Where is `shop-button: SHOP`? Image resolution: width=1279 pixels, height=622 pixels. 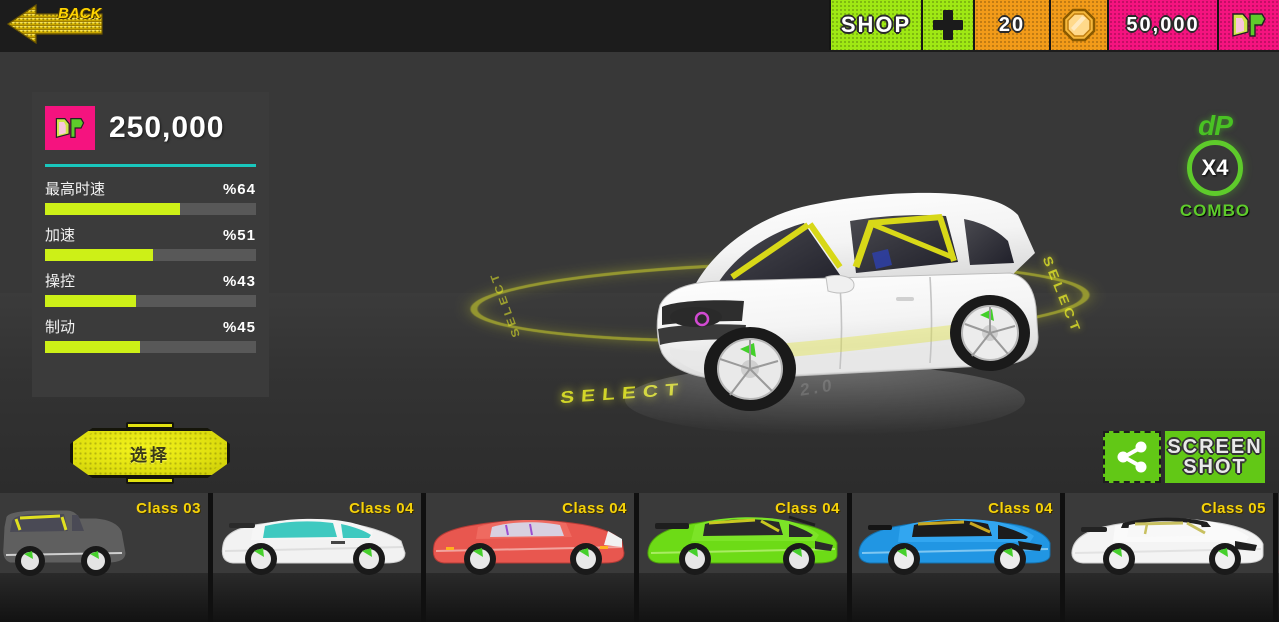 shop-button: SHOP is located at coordinates (875, 25).